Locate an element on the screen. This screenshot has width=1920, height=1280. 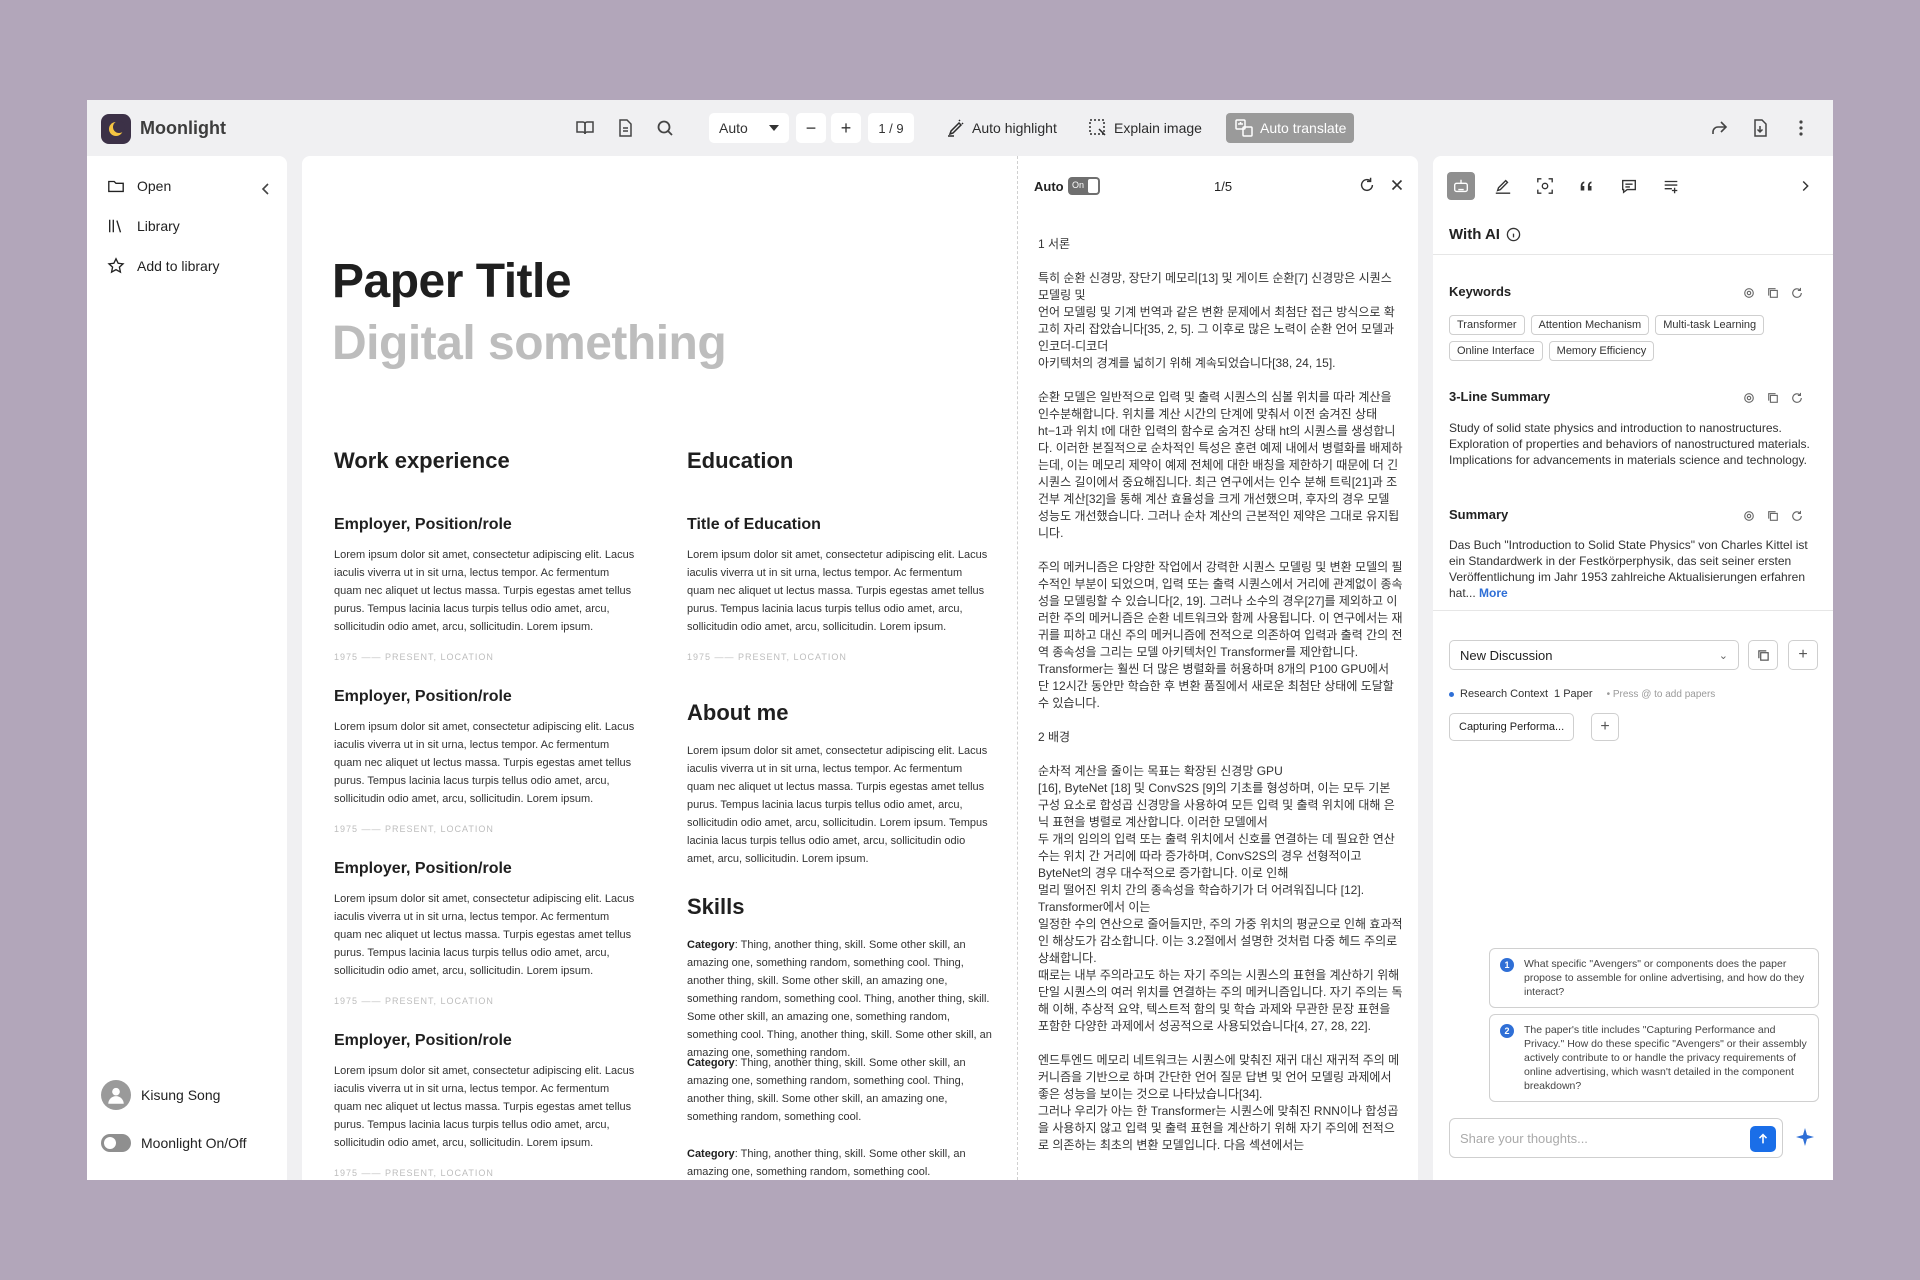
chat-input is located at coordinates (1585, 1138).